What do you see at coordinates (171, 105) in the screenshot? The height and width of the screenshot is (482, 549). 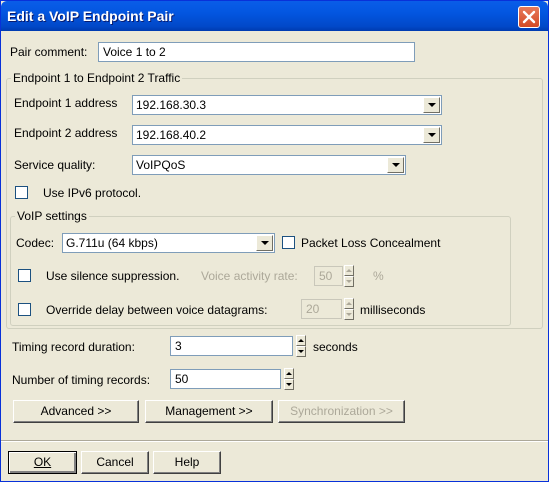 I see `endpoint1-value: 192.168.30.3` at bounding box center [171, 105].